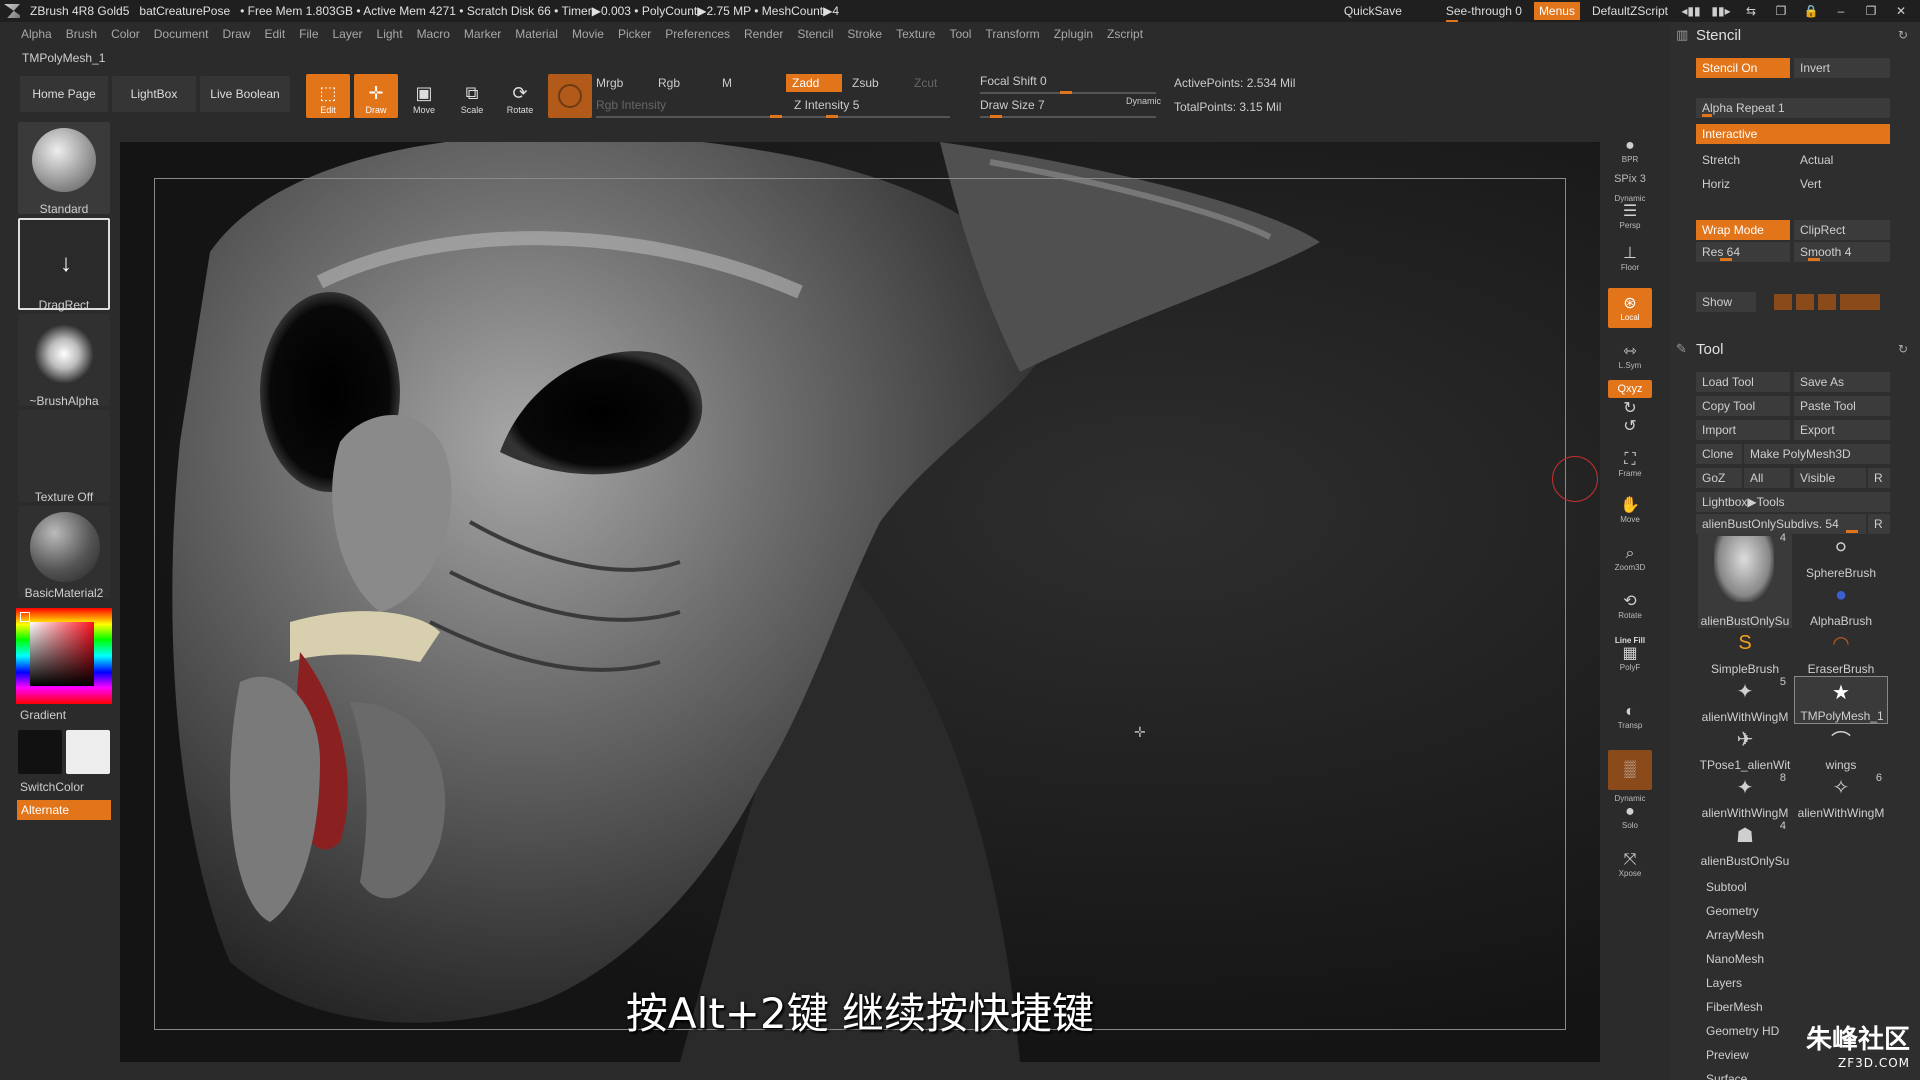  What do you see at coordinates (64, 360) in the screenshot?
I see `alpha-selector` at bounding box center [64, 360].